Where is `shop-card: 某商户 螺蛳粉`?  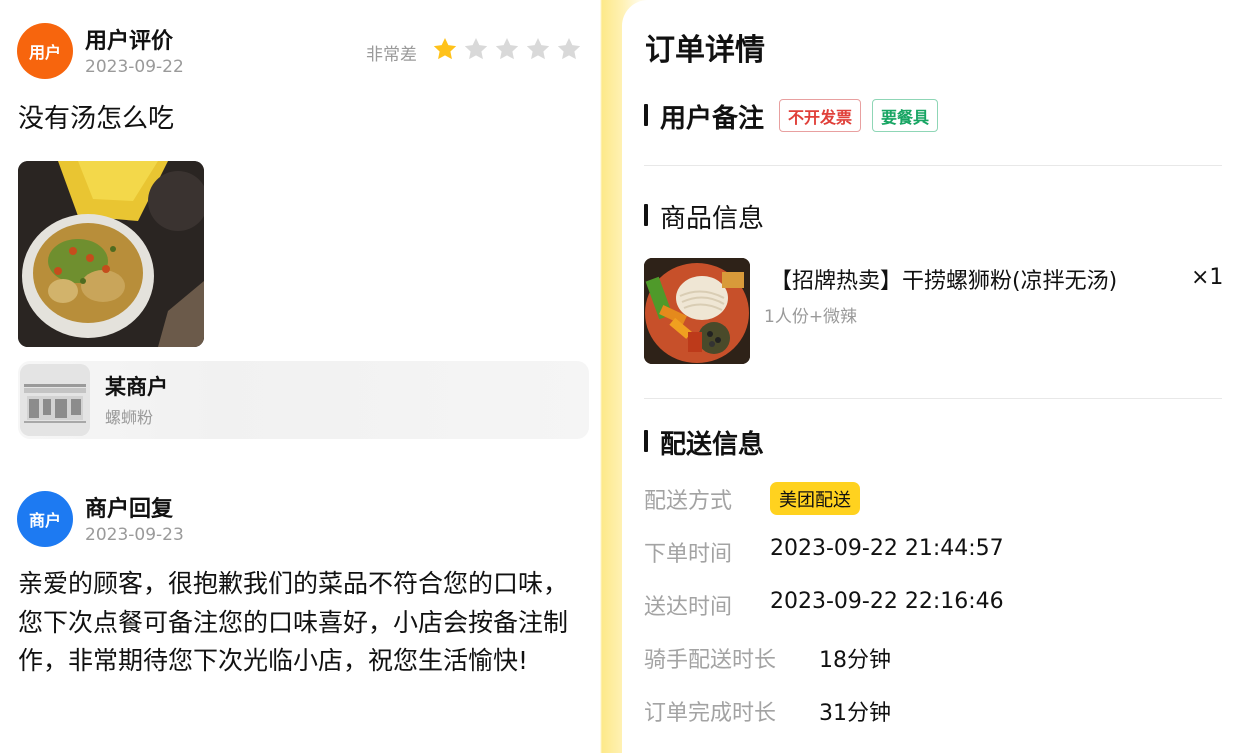
shop-card: 某商户 螺蛳粉 is located at coordinates (303, 400).